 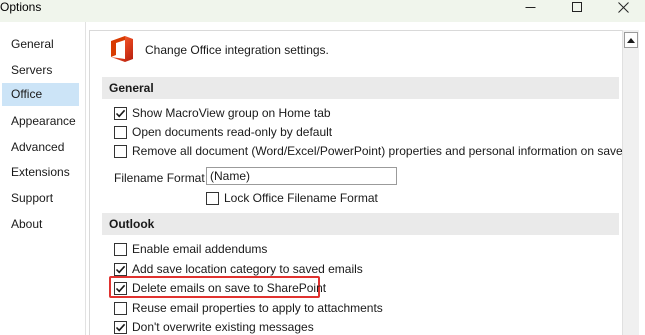 I want to click on scroll-up-button, so click(x=631, y=40).